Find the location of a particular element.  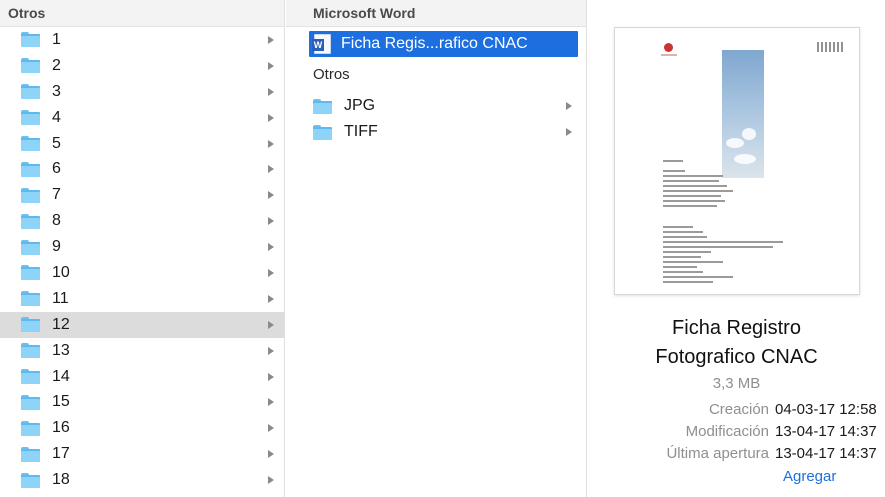

logo-caption is located at coordinates (669, 55).